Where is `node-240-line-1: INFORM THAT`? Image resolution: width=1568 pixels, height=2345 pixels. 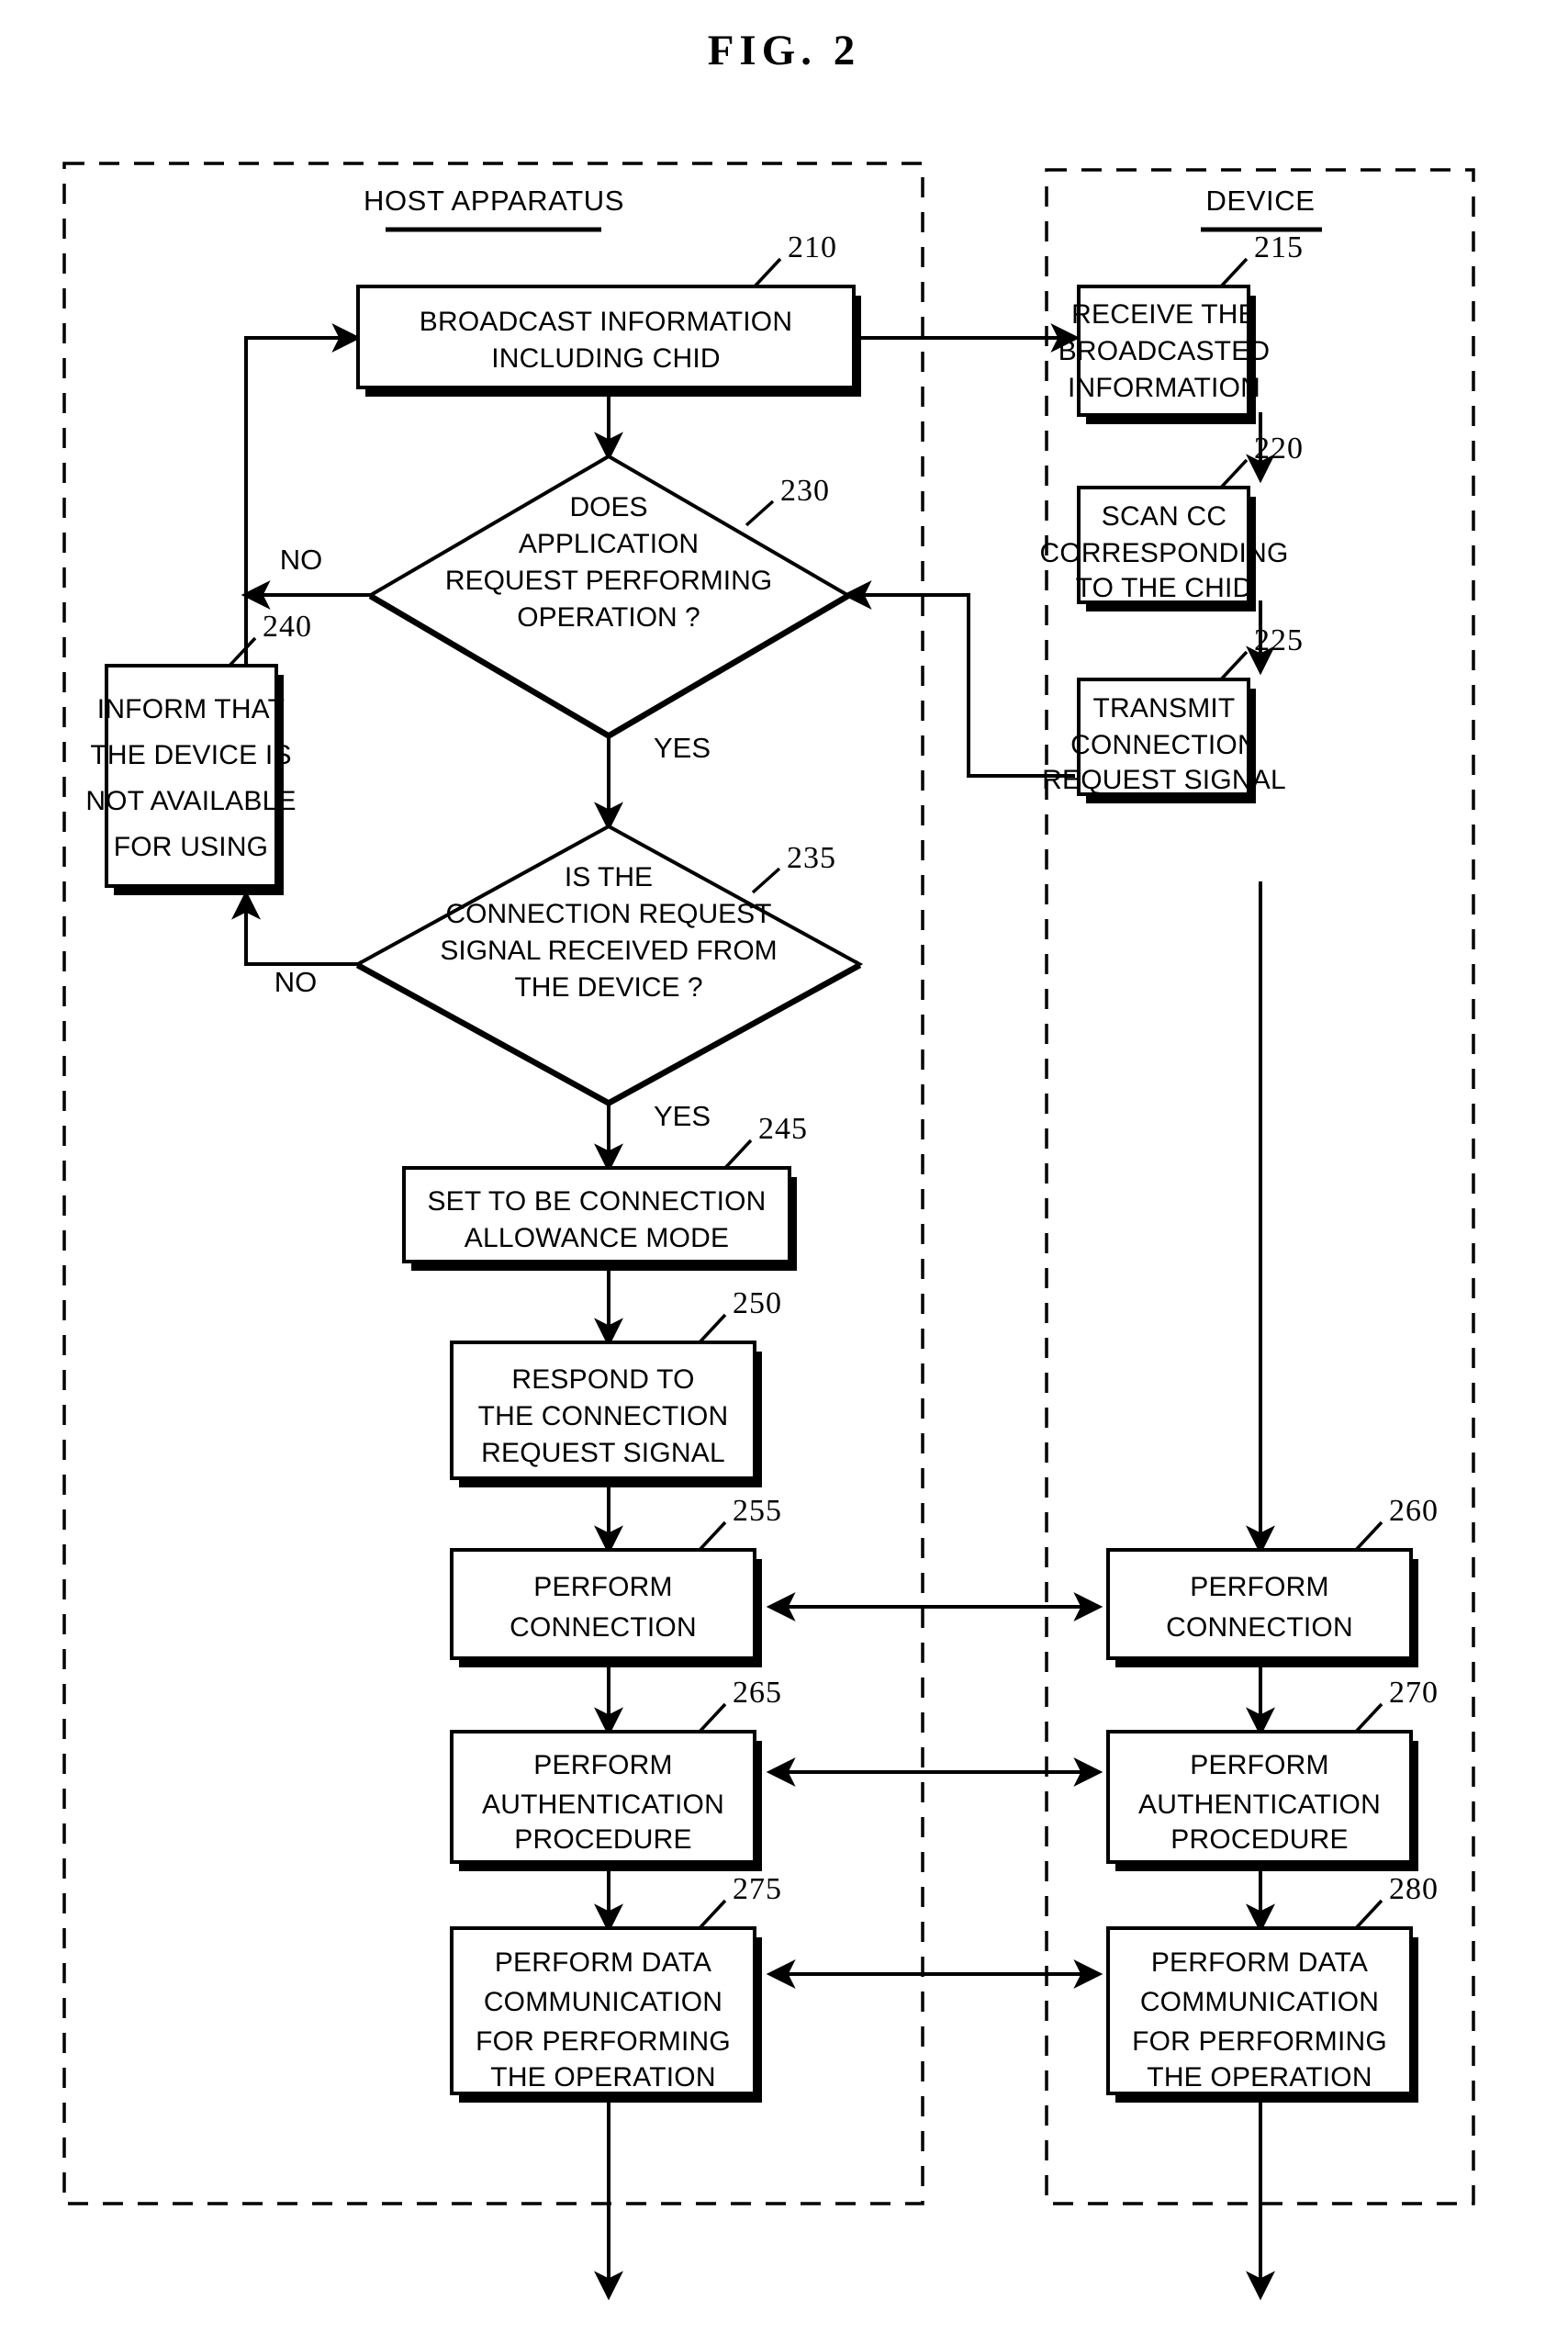
node-240-line-1: INFORM THAT is located at coordinates (191, 709).